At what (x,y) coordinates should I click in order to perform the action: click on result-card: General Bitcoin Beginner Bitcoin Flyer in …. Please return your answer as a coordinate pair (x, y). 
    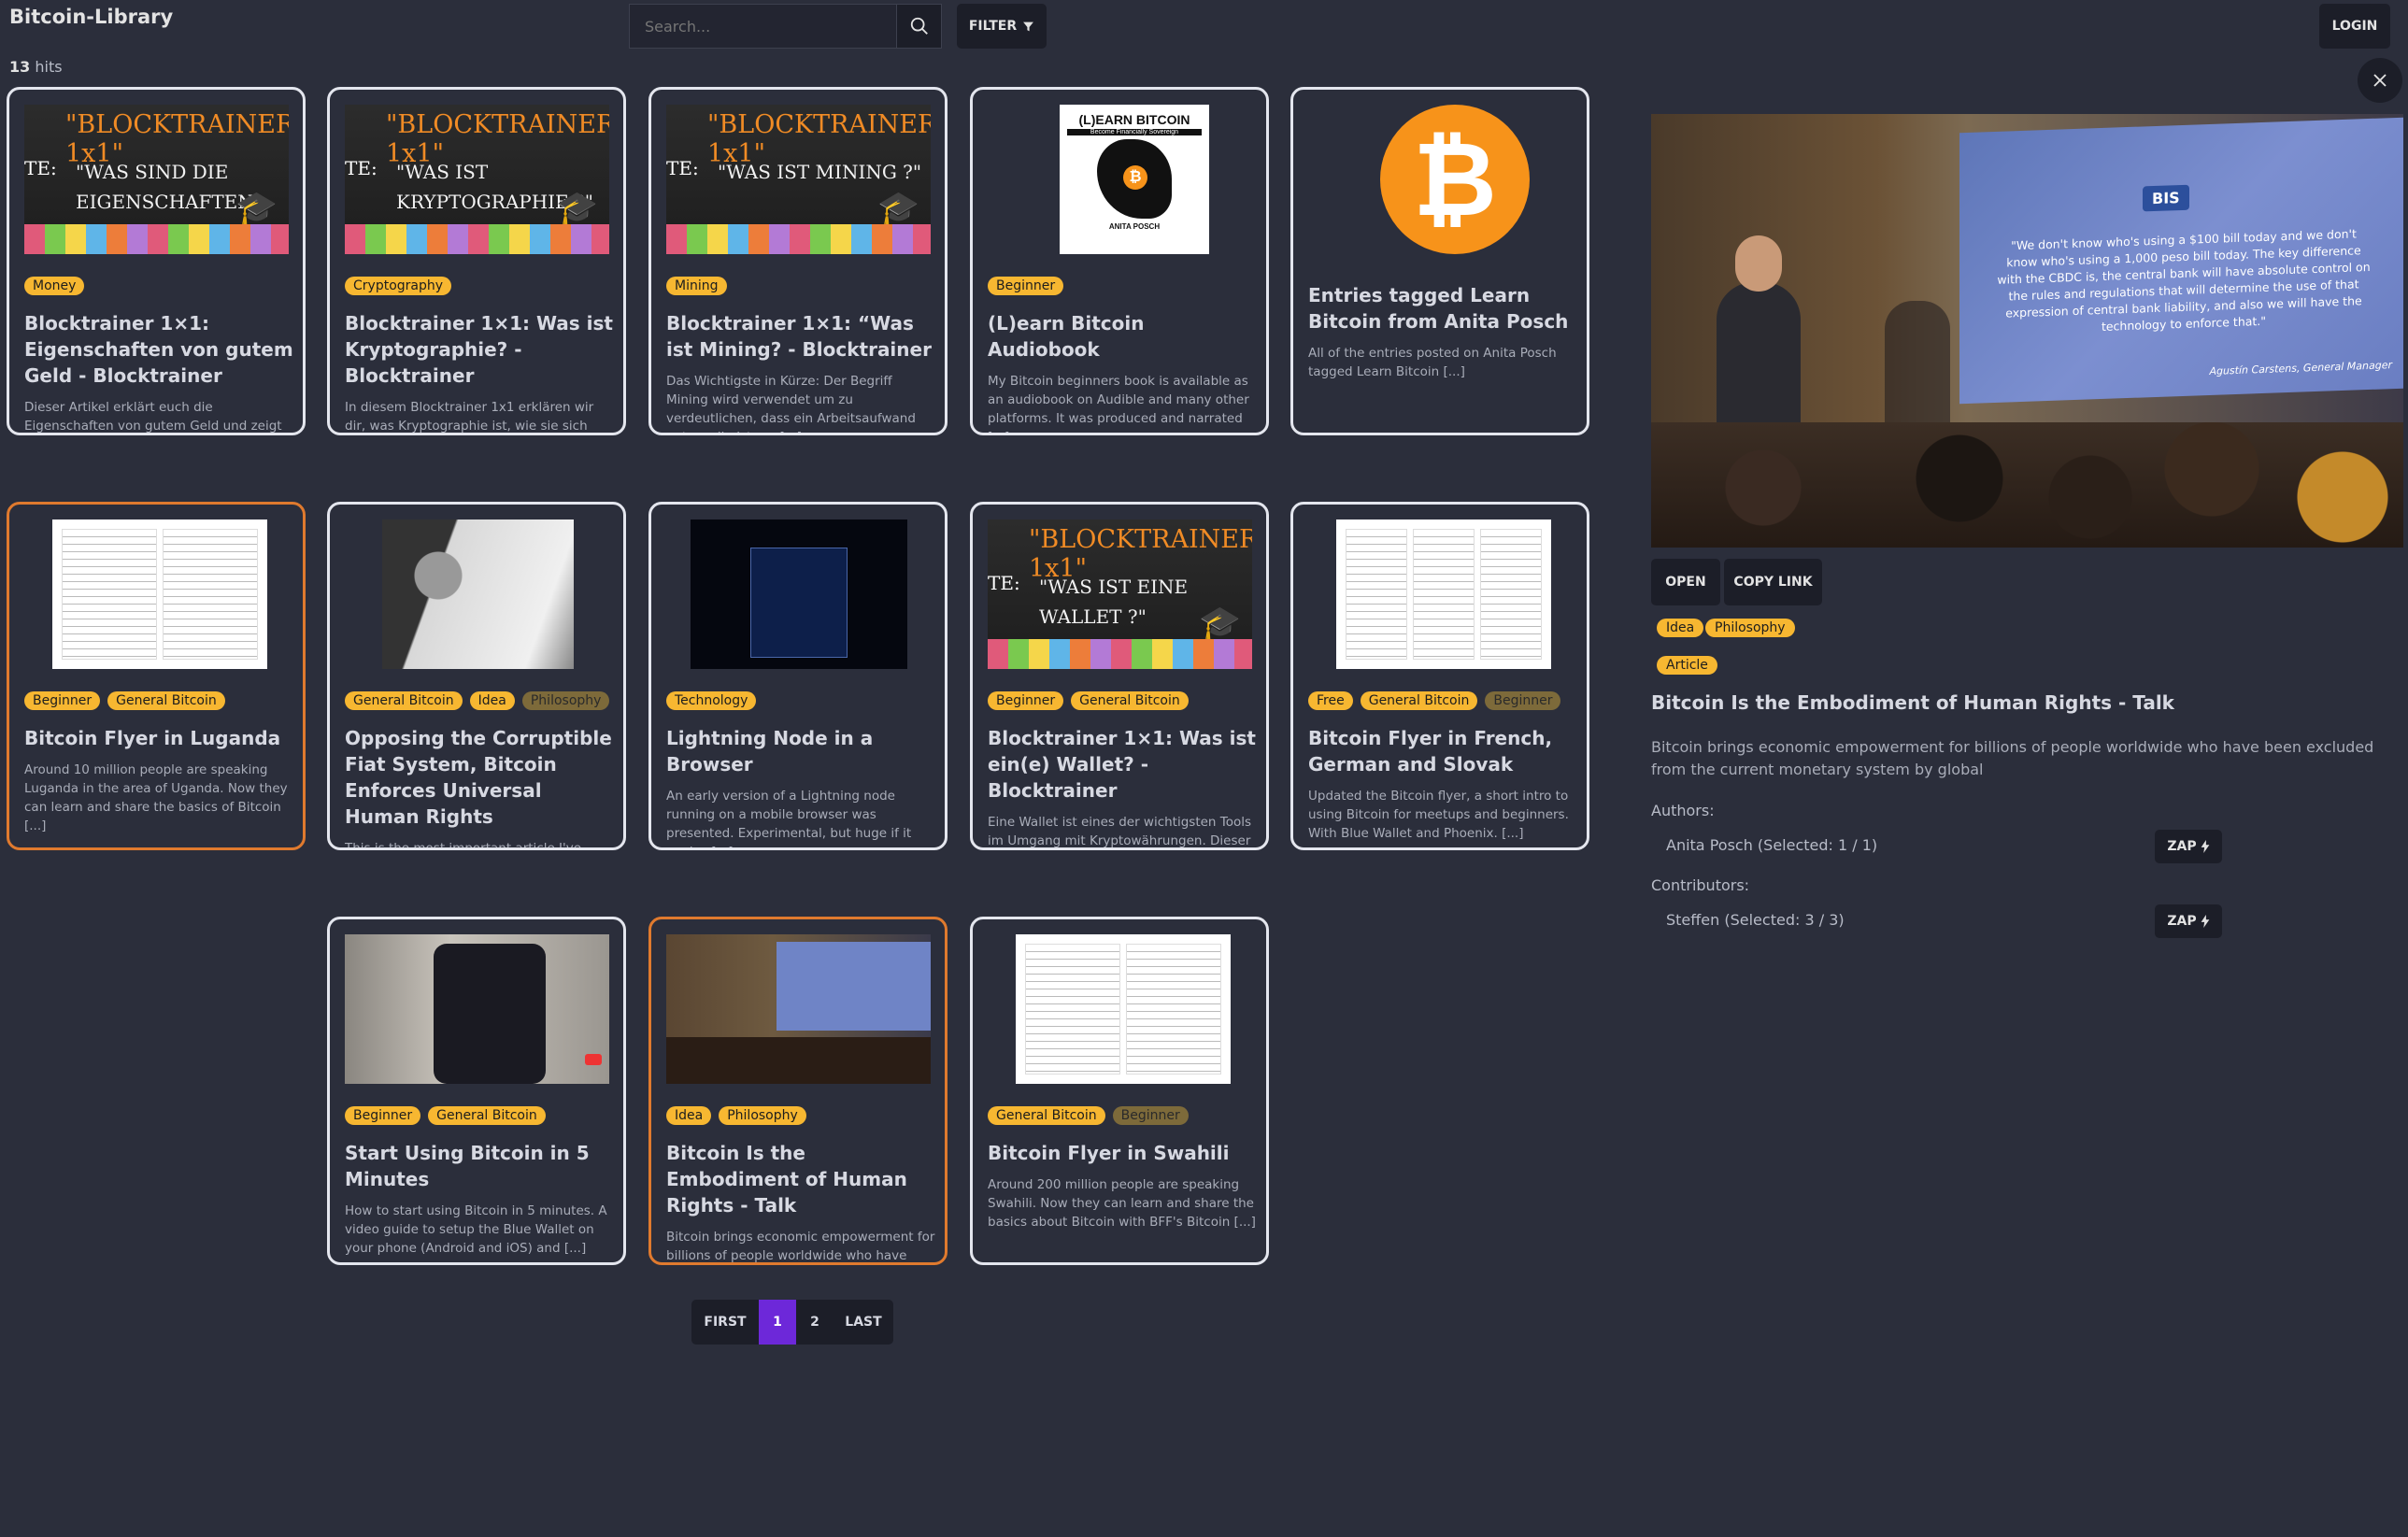
    Looking at the image, I should click on (1119, 1091).